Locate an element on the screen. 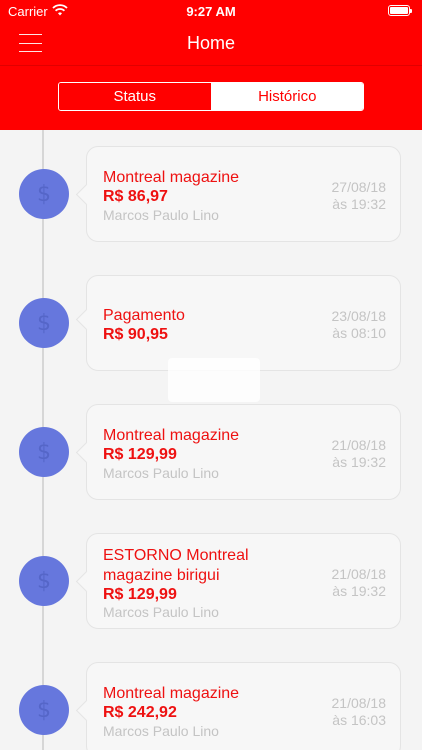 The height and width of the screenshot is (750, 422). battery-icon is located at coordinates (400, 10).